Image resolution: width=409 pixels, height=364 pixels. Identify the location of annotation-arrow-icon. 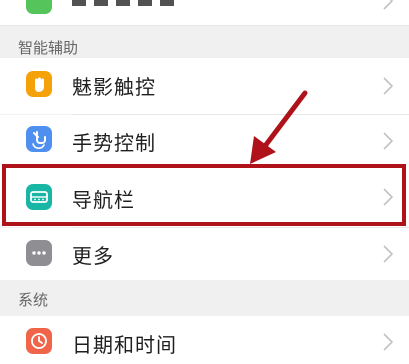
(279, 127).